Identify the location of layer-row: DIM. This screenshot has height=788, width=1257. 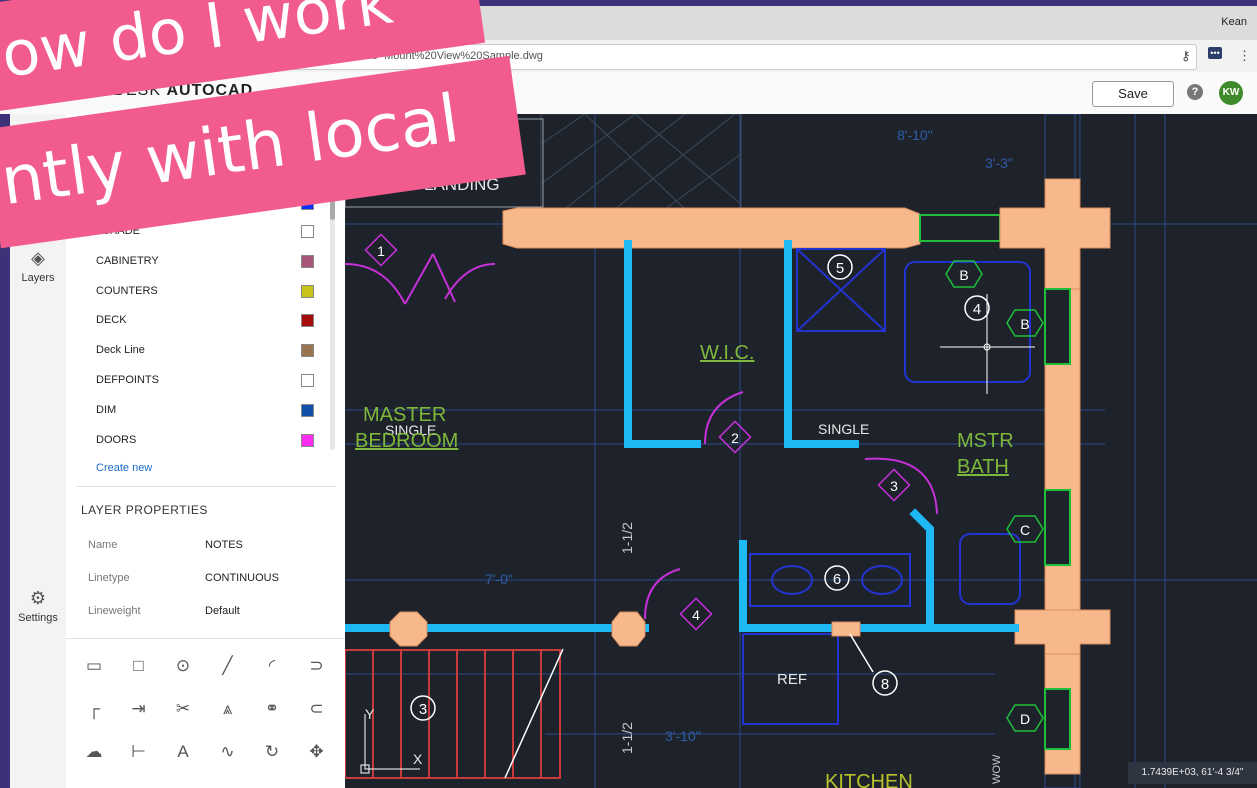
(205, 411).